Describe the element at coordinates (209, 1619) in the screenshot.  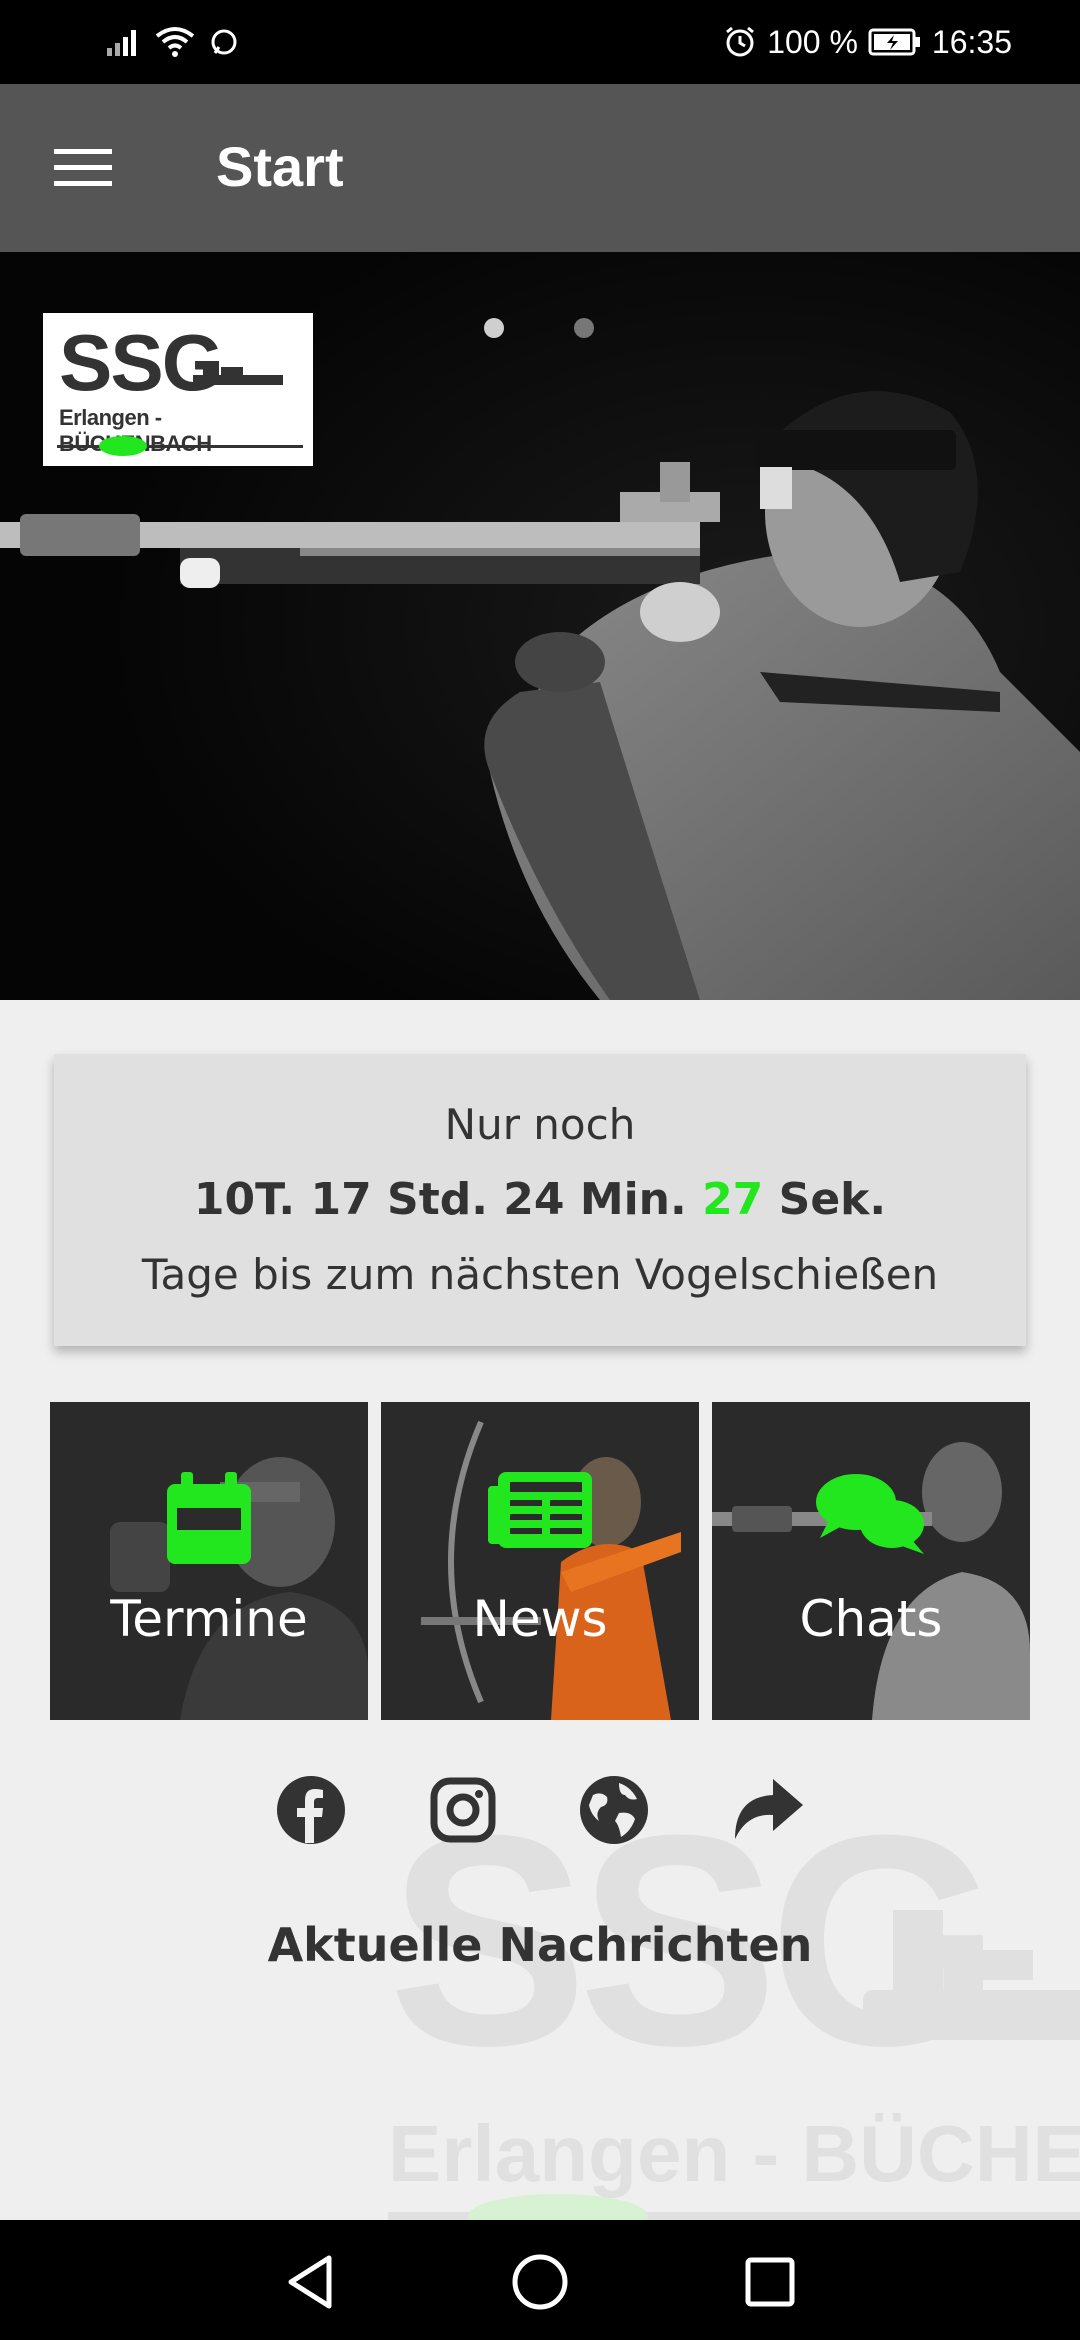
I see `tile-termine-label: Termine` at that location.